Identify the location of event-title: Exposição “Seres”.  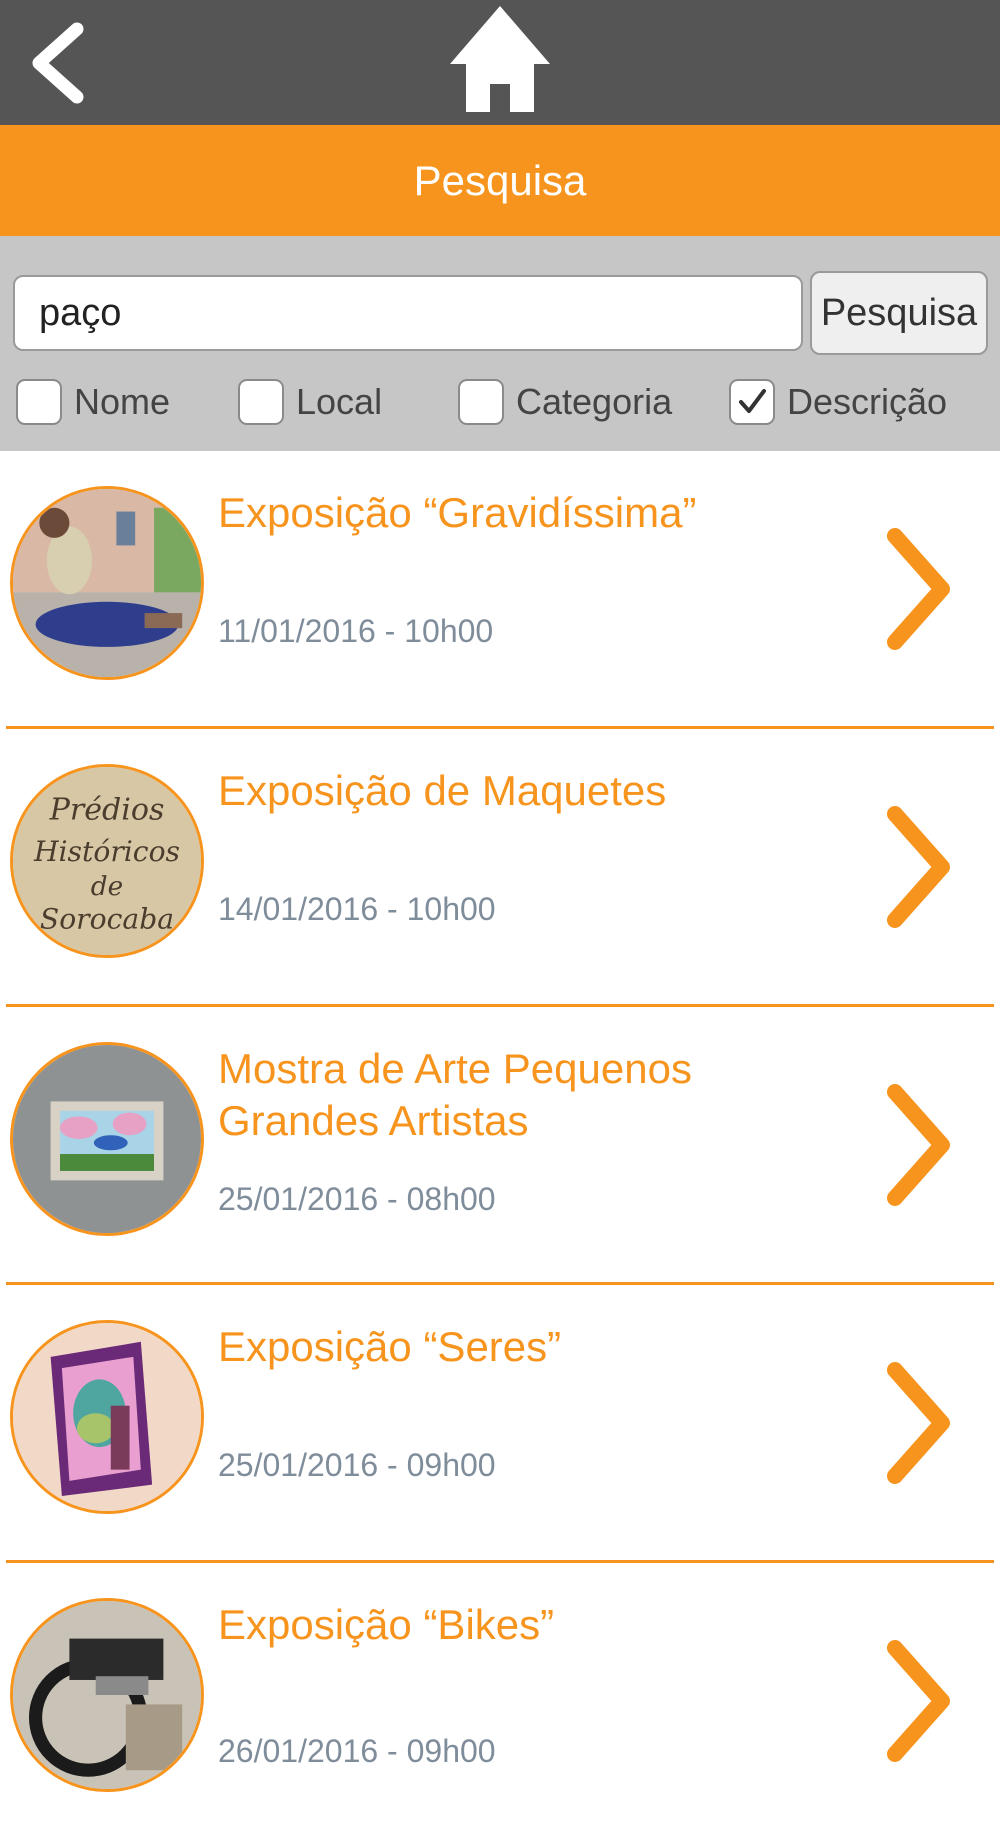
(390, 1346).